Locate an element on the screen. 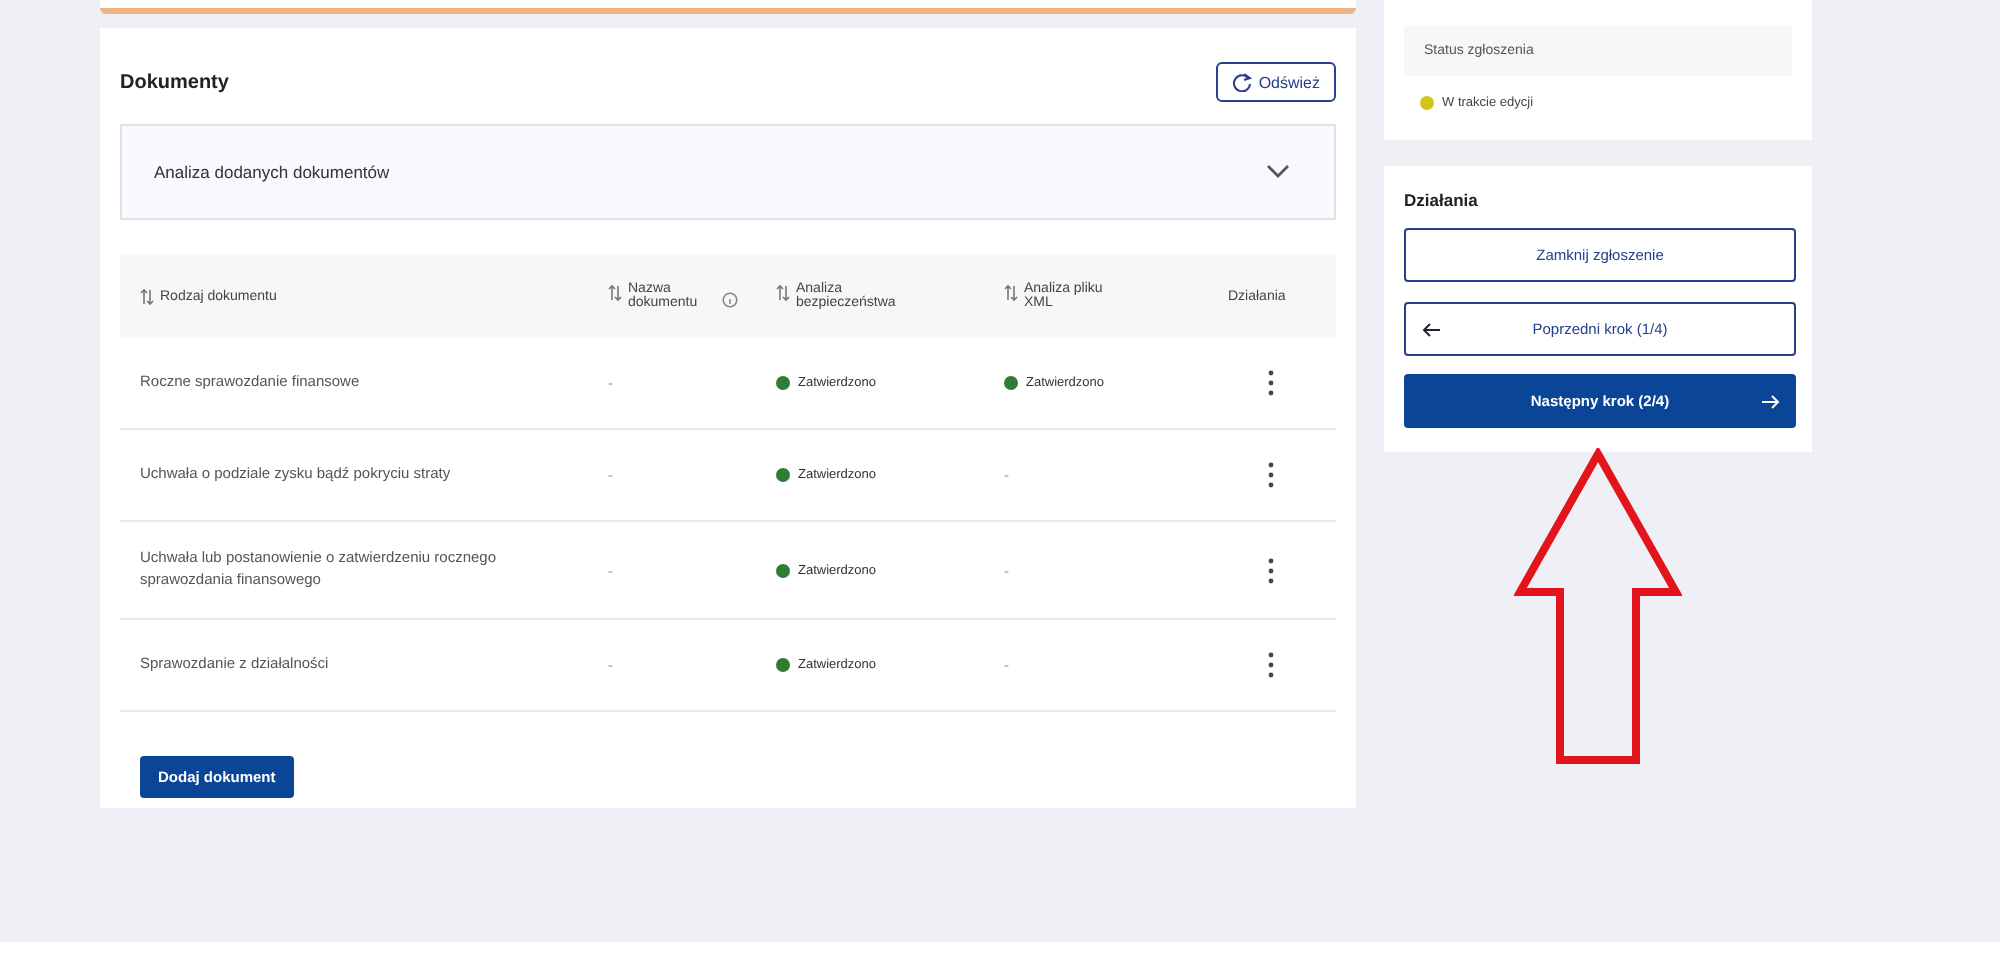 This screenshot has height=972, width=2000. accordion: Analiza dodanych dokumentów is located at coordinates (728, 172).